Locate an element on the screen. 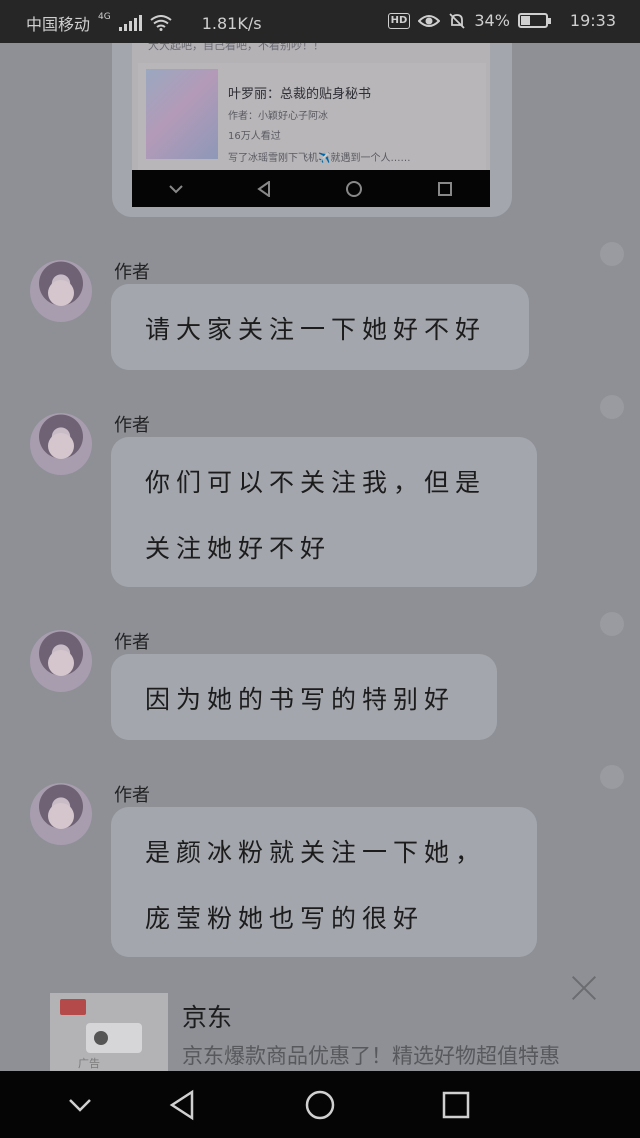 Image resolution: width=640 pixels, height=1138 pixels. message-text: 因为她的书写的特别好 is located at coordinates (300, 699).